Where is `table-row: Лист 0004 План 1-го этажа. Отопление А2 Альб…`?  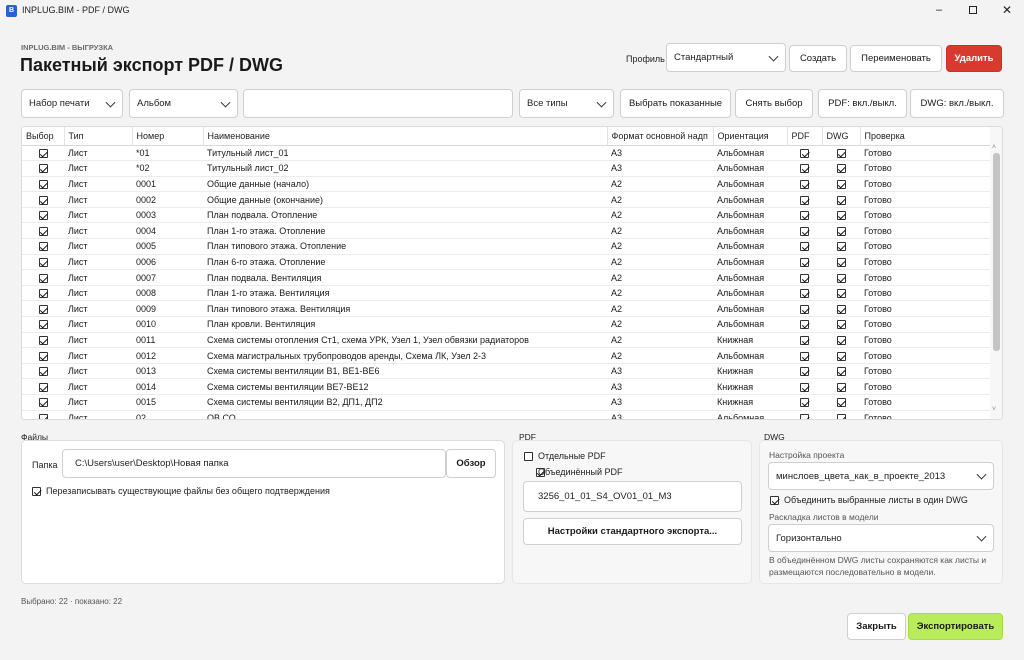 table-row: Лист 0004 План 1-го этажа. Отопление А2 Альб… is located at coordinates (506, 231).